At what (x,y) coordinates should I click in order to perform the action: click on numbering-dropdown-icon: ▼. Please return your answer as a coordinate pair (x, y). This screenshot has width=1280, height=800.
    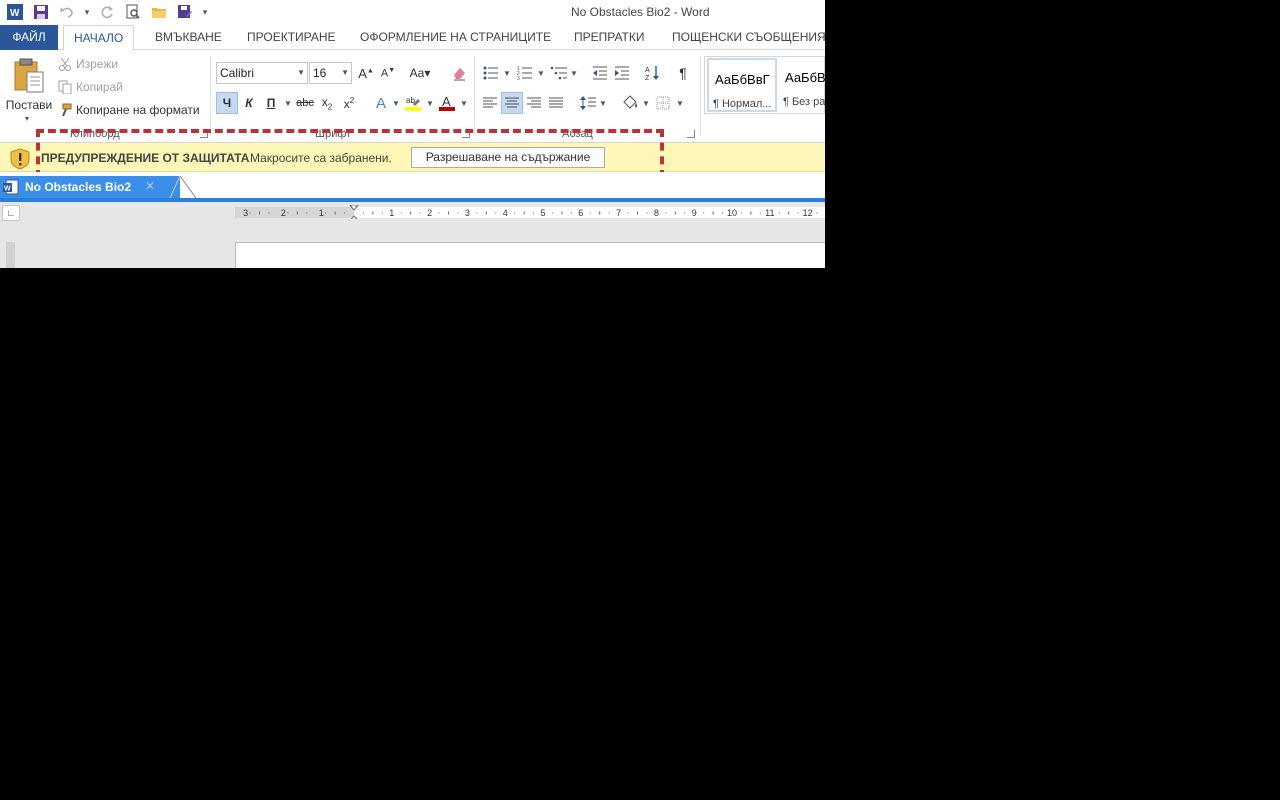
    Looking at the image, I should click on (541, 73).